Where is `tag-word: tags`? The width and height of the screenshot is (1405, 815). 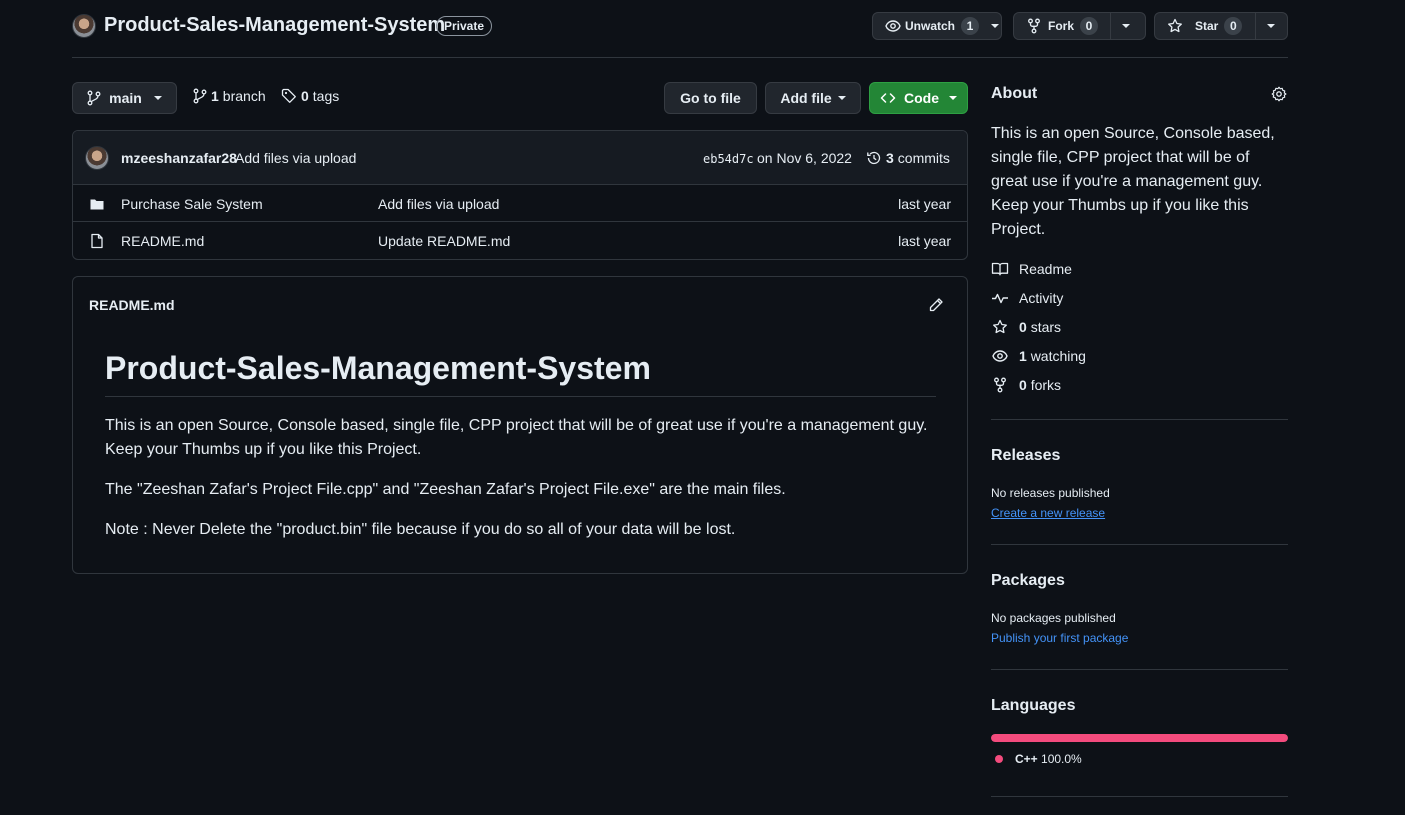 tag-word: tags is located at coordinates (326, 96).